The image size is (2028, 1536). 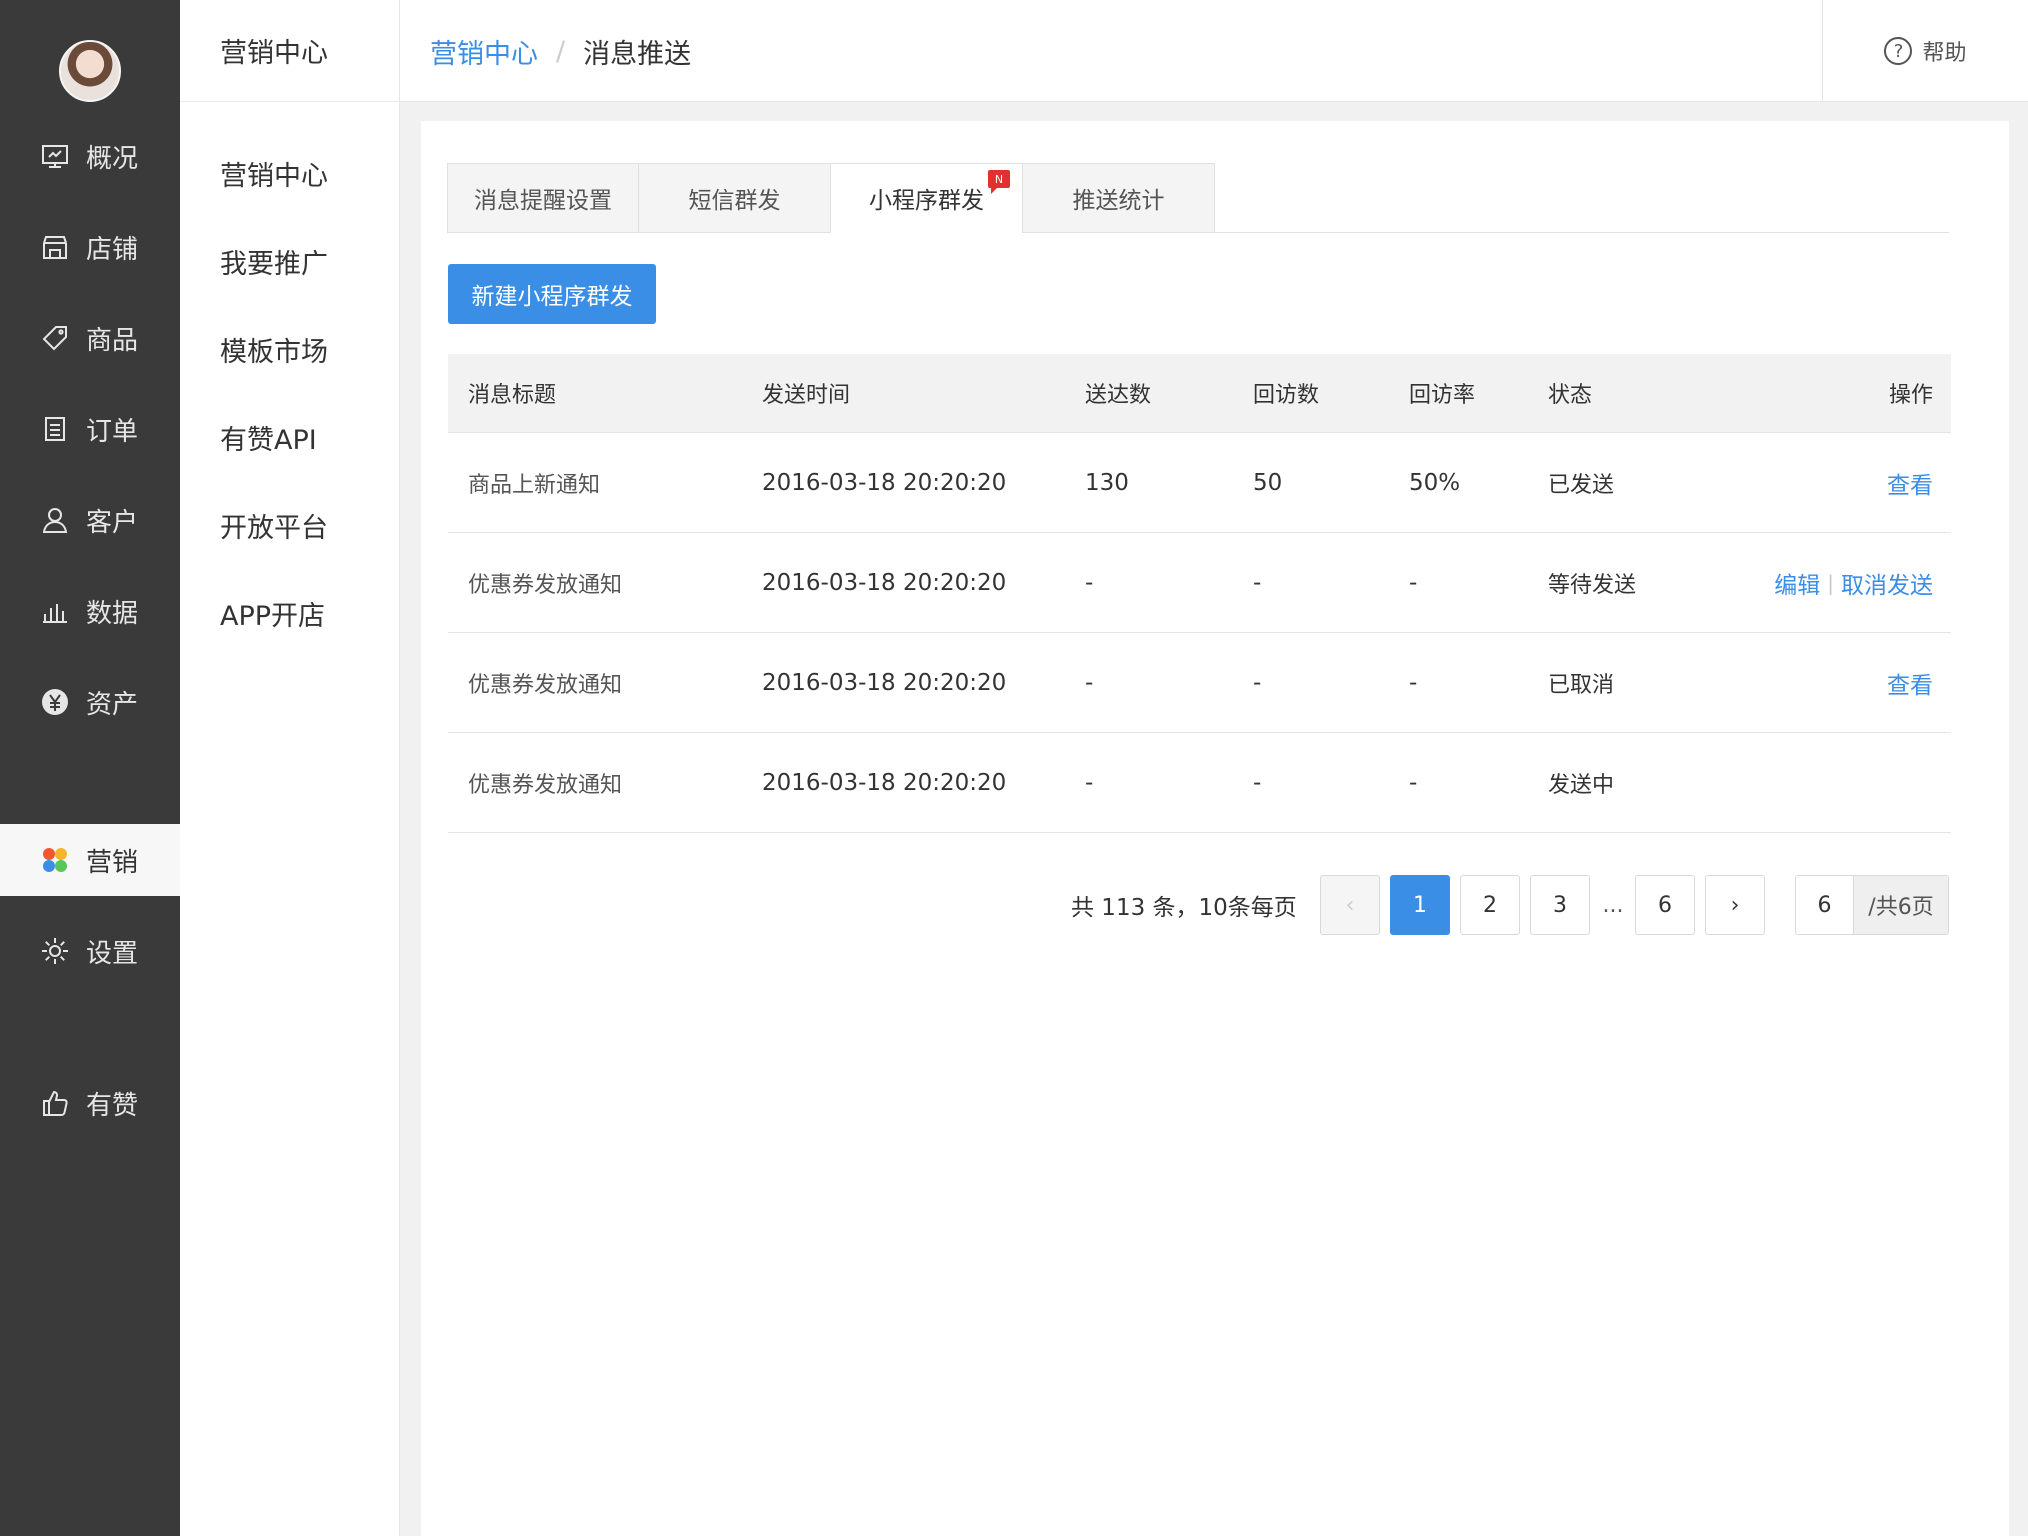 I want to click on new-miniprogram-broadcast-button: 新建小程序群发, so click(x=552, y=294).